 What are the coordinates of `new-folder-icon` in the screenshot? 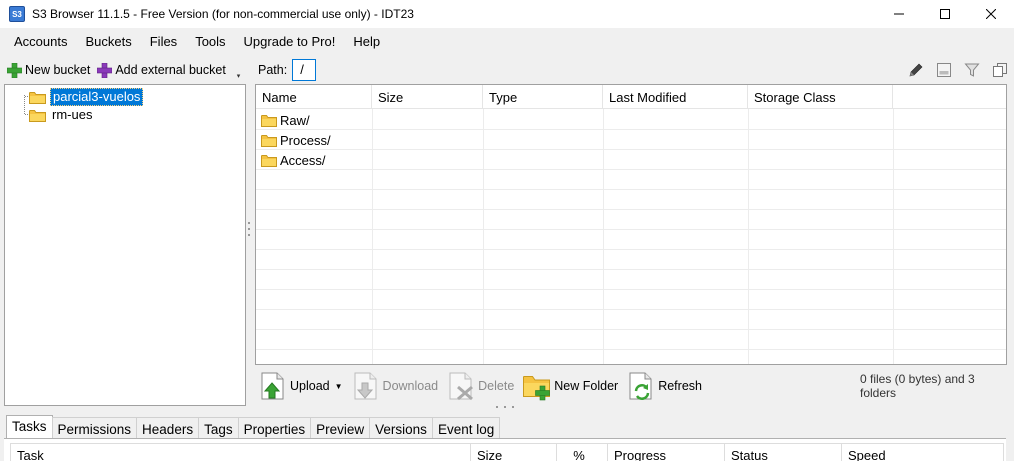 It's located at (537, 388).